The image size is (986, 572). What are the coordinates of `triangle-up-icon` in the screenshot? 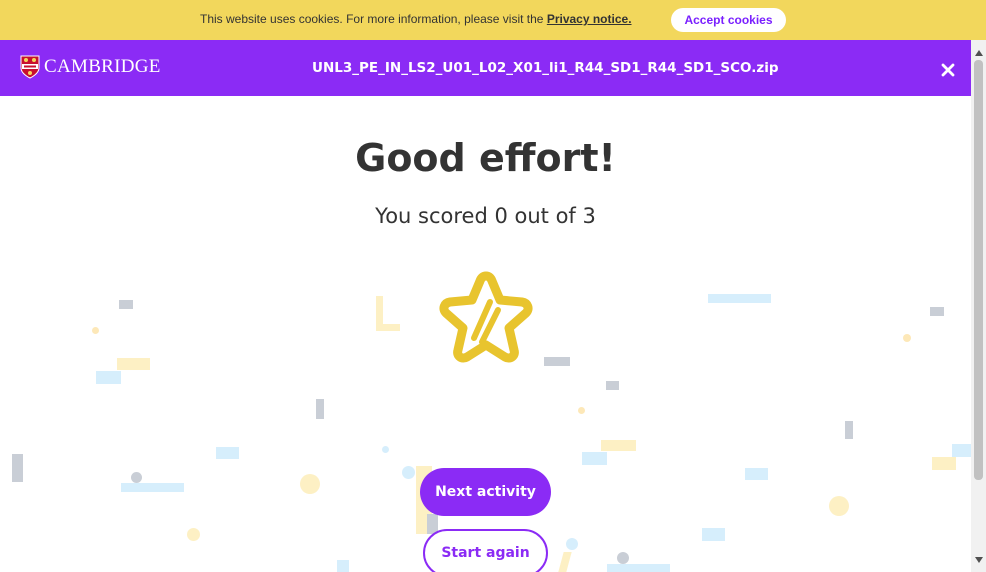 It's located at (978, 52).